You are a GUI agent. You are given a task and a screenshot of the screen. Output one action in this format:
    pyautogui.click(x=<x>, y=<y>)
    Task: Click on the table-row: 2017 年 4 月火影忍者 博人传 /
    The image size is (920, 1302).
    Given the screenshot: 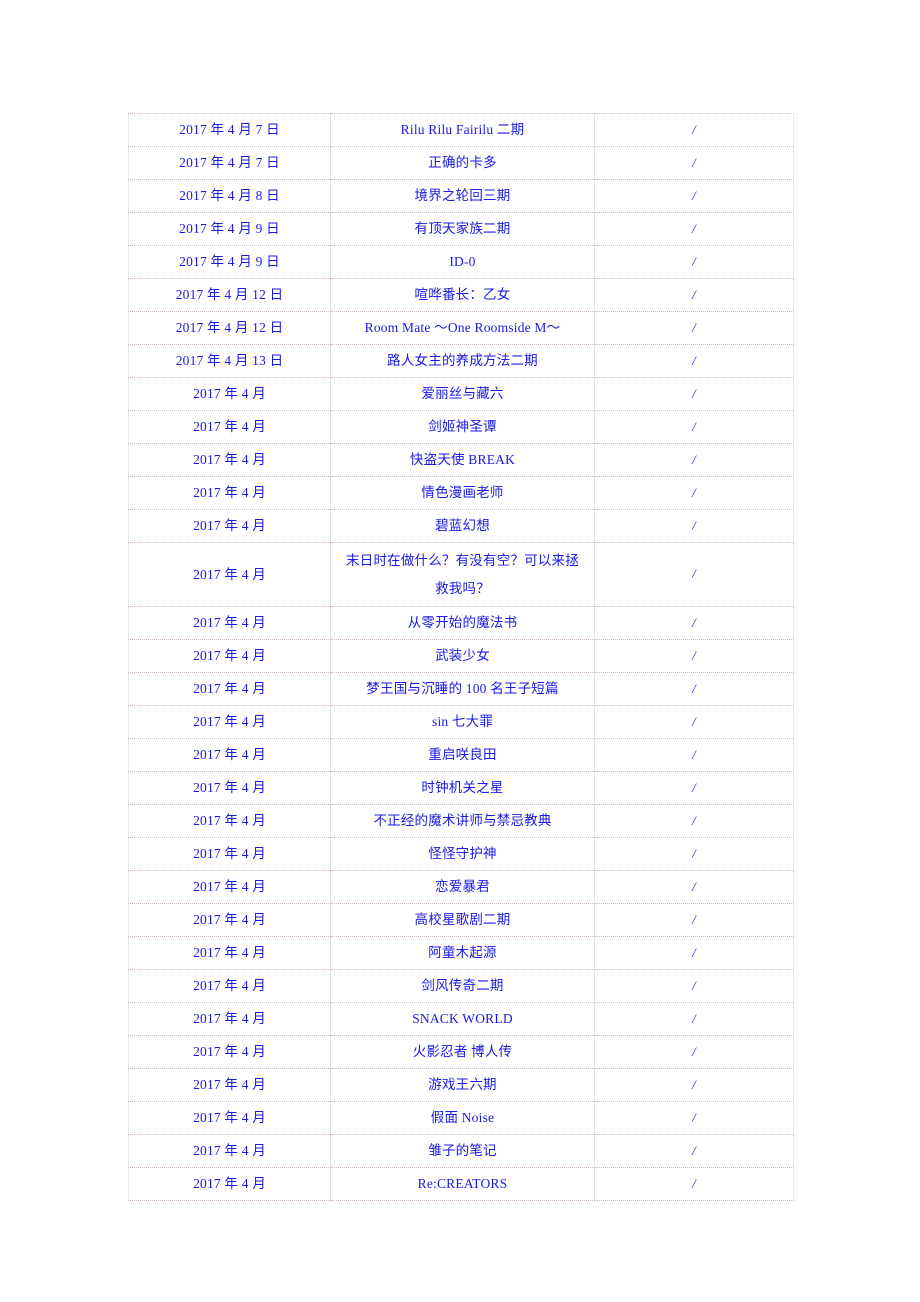 What is the action you would take?
    pyautogui.click(x=461, y=1052)
    